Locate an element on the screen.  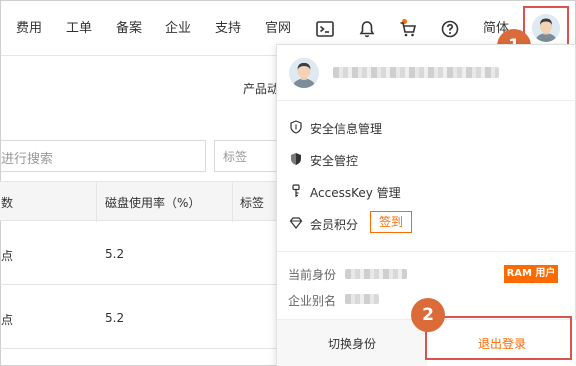
product-label: 产品动 is located at coordinates (261, 89).